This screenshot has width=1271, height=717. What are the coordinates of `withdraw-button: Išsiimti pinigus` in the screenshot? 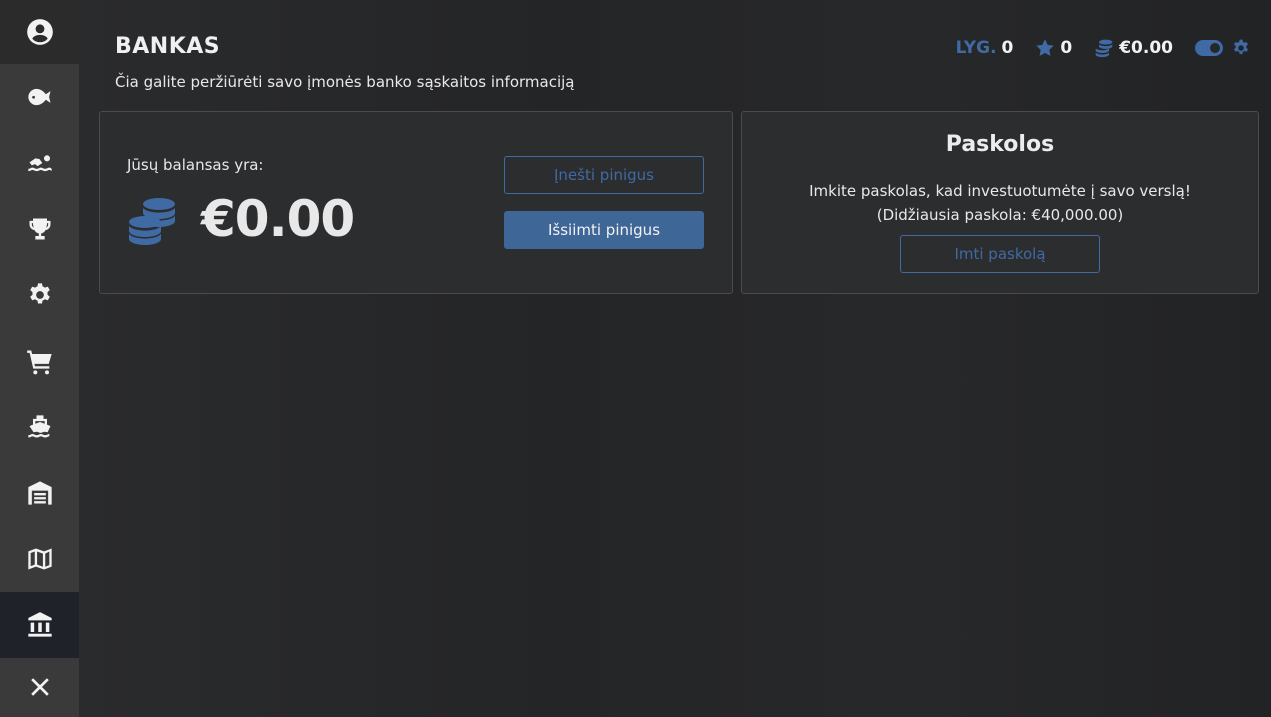 It's located at (604, 230).